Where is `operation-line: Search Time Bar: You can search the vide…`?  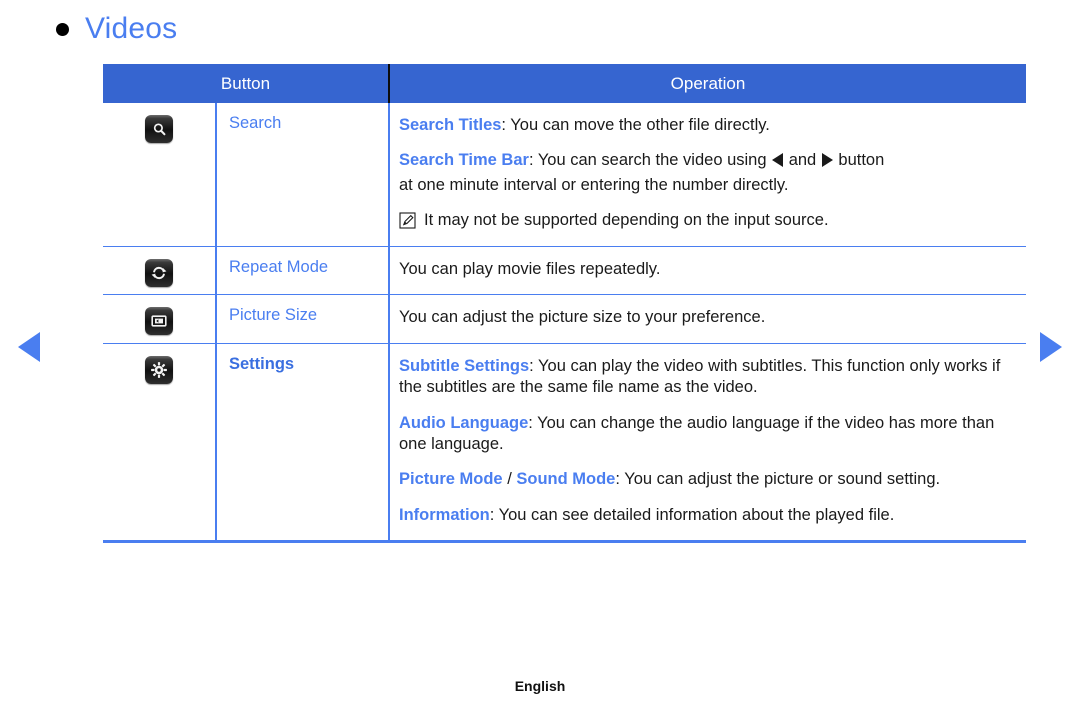 operation-line: Search Time Bar: You can search the vide… is located at coordinates (705, 160).